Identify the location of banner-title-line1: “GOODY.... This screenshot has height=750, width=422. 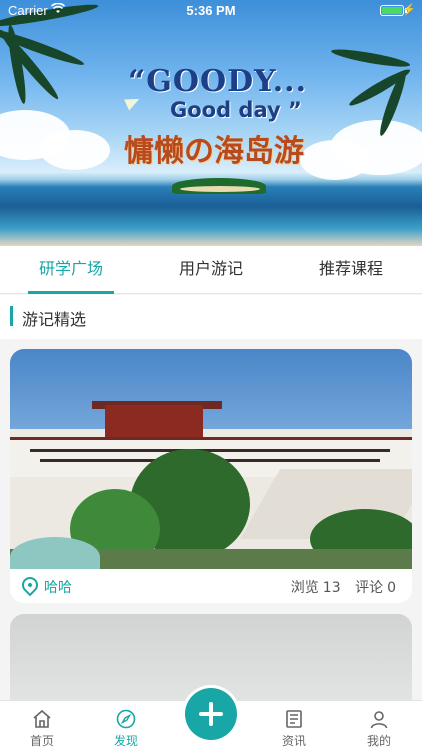
(218, 81).